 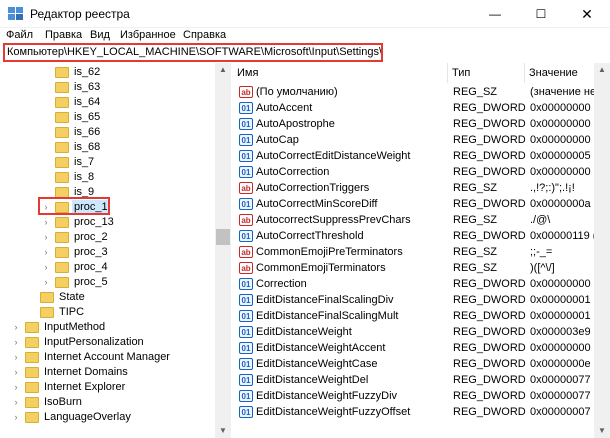 I want to click on tree-item: is_66, so click(x=107, y=132).